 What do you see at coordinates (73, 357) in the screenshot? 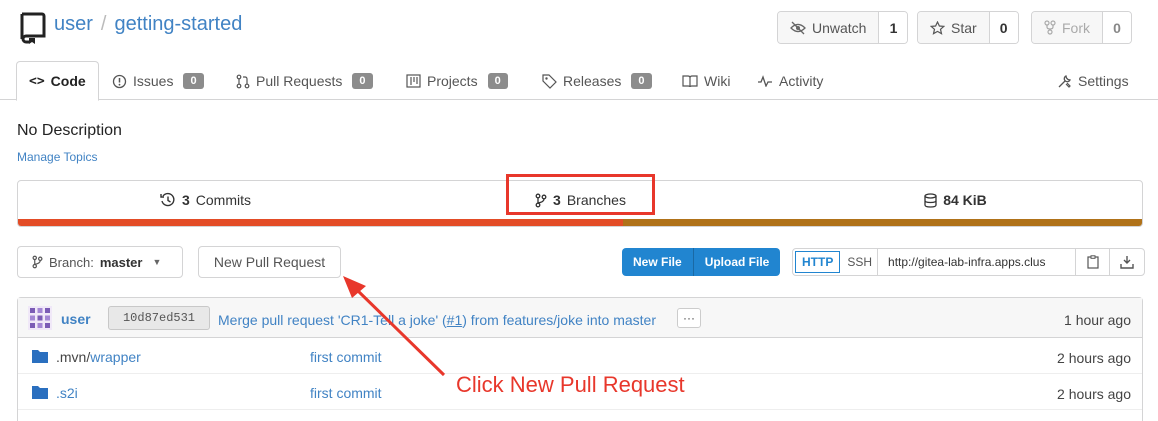
I see `file-path-prefix: .mvn/` at bounding box center [73, 357].